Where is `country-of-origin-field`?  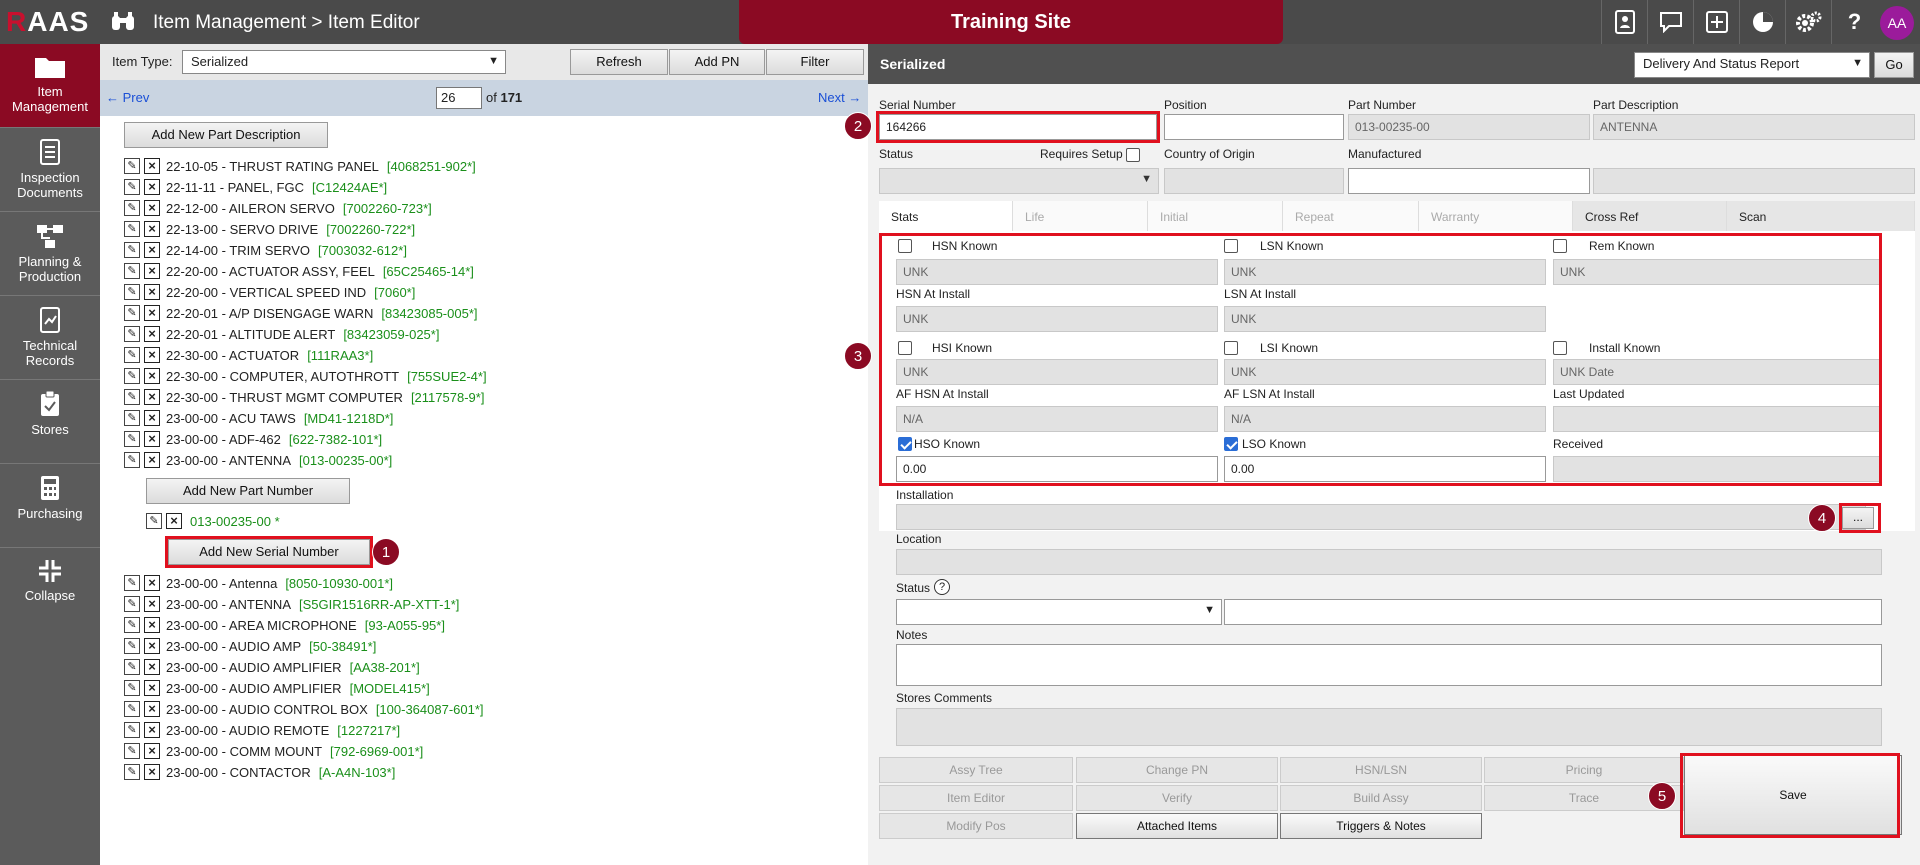
country-of-origin-field is located at coordinates (1254, 181).